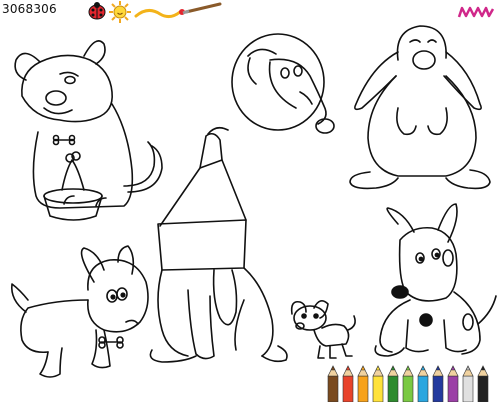 The image size is (500, 402). Describe the element at coordinates (283, 83) in the screenshot. I see `dog-face-in-bubble` at that location.